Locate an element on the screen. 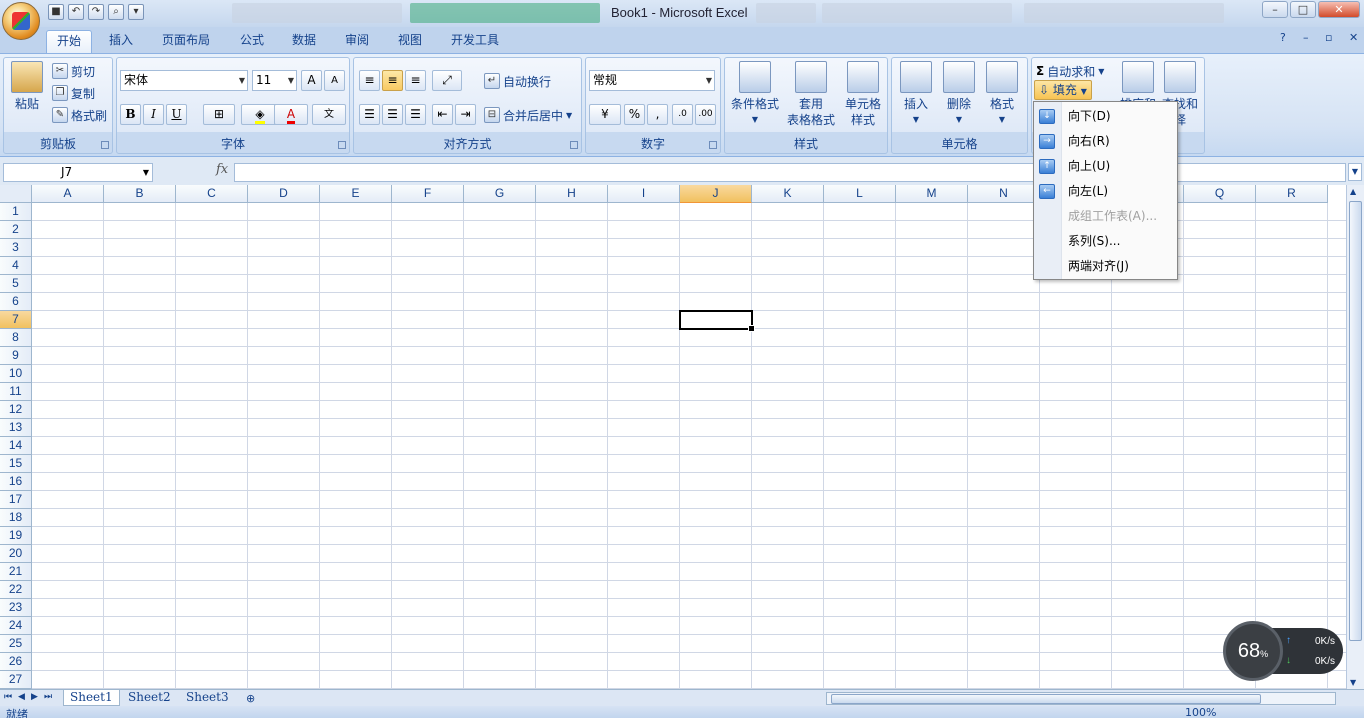 The image size is (1364, 718). office-button is located at coordinates (21, 21).